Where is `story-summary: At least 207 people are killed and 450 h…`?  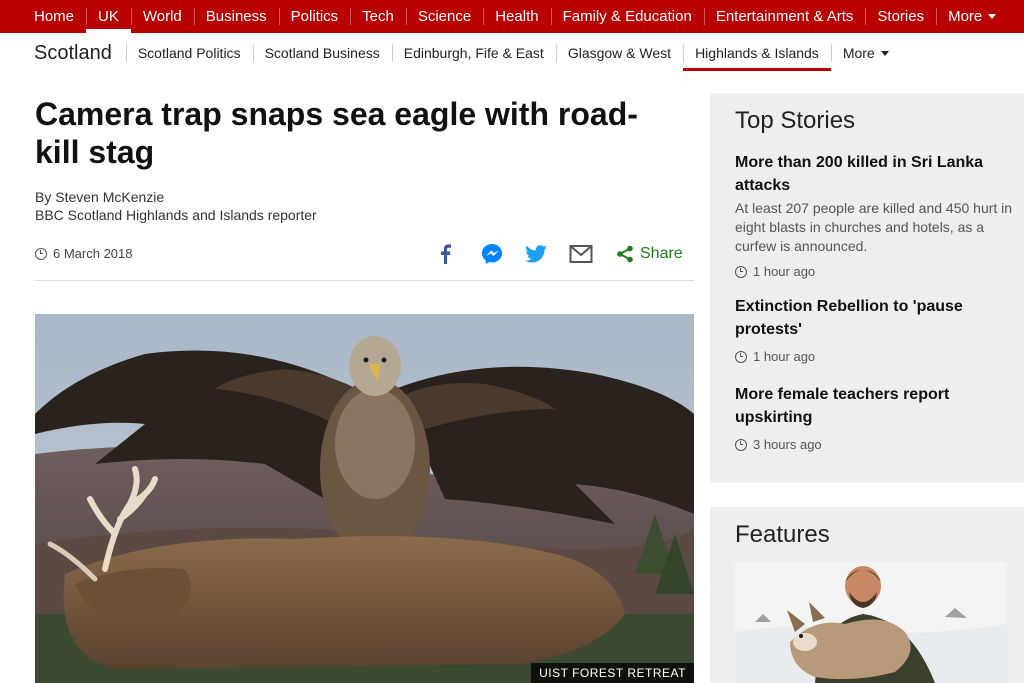
story-summary: At least 207 people are killed and 450 h… is located at coordinates (874, 227).